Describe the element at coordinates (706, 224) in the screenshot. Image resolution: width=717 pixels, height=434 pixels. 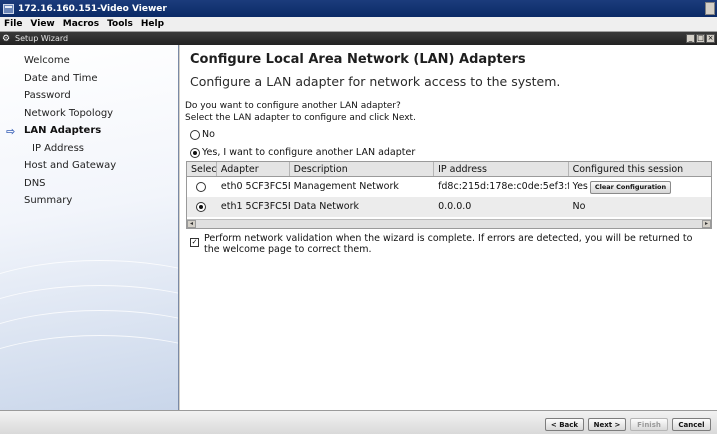
I see `scroll-right-icon: ▸` at that location.